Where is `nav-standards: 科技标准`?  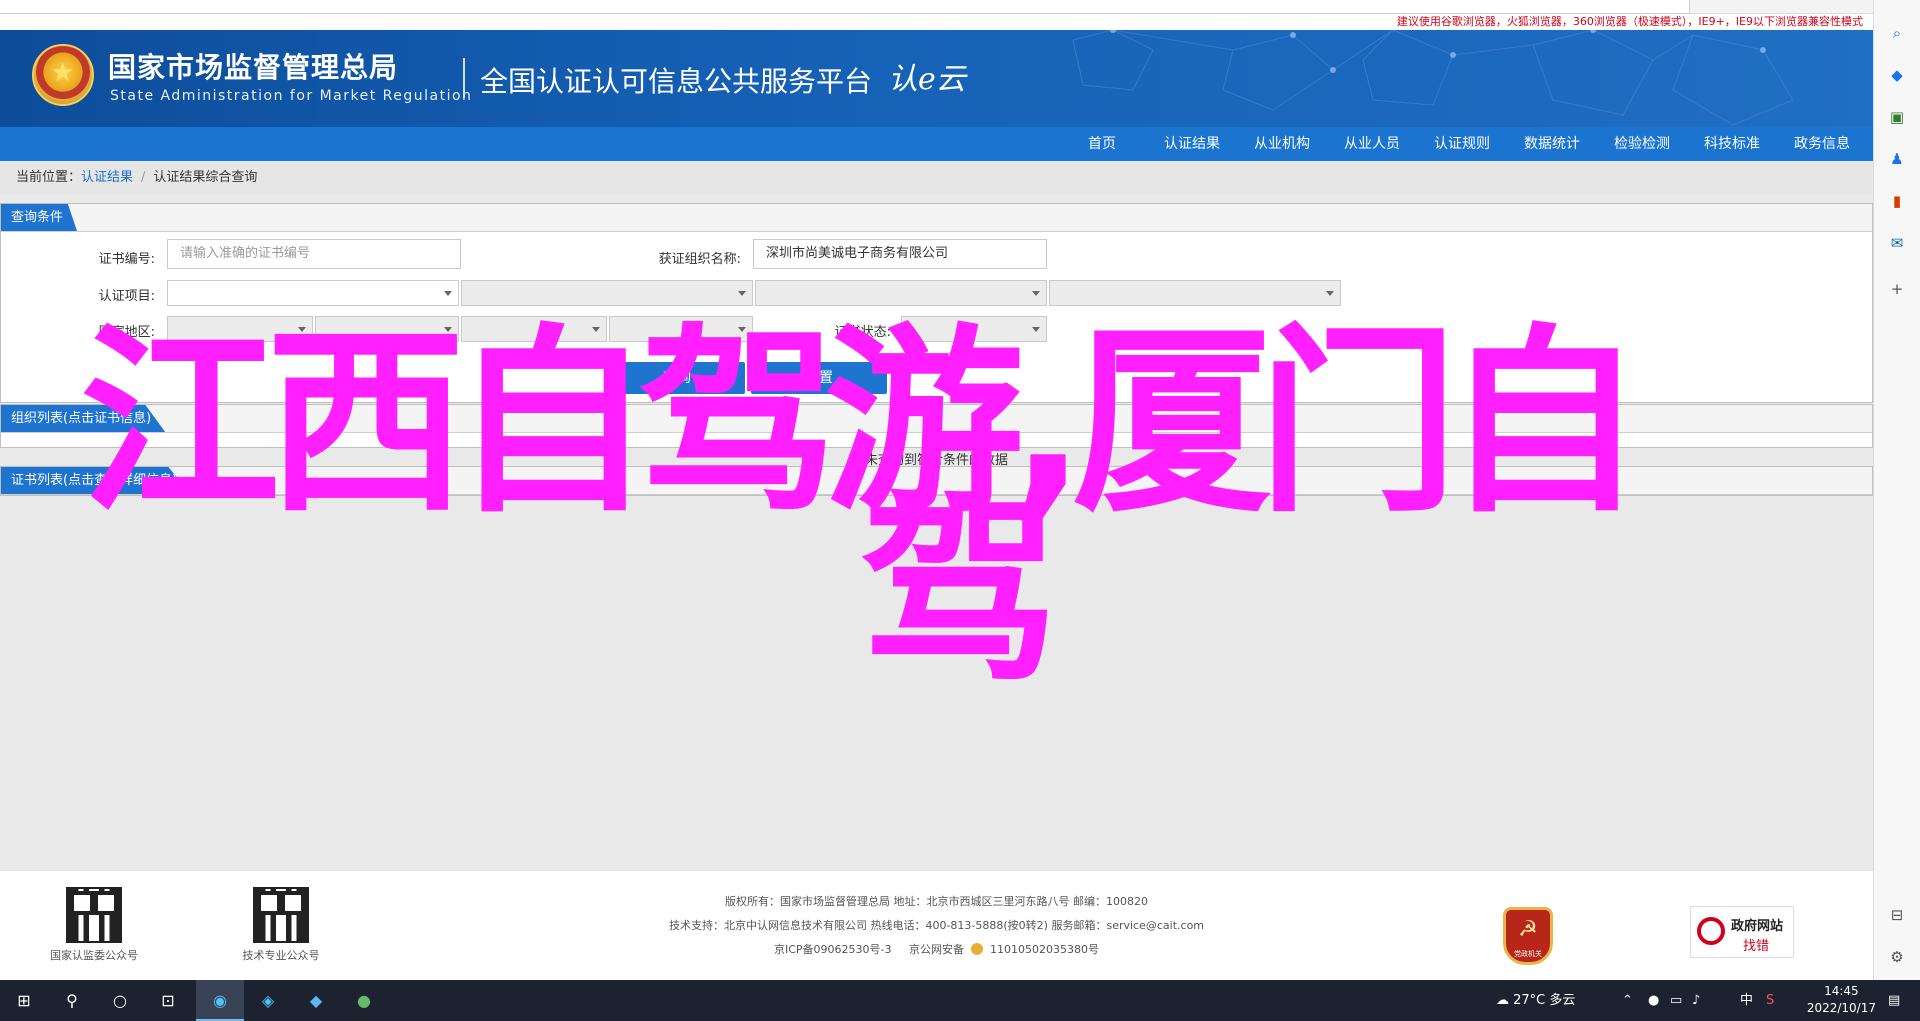 nav-standards: 科技标准 is located at coordinates (1732, 144).